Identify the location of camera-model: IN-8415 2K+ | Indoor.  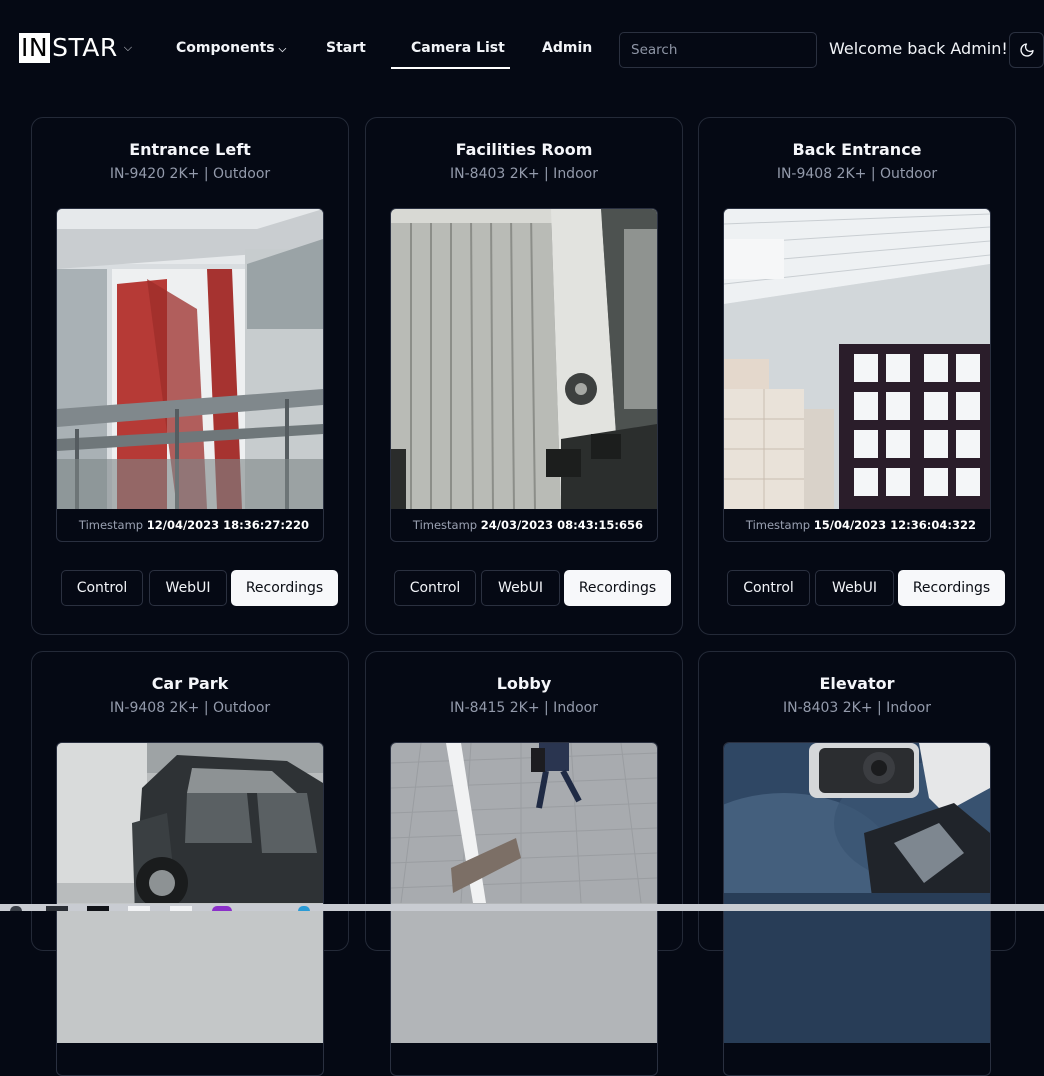
(524, 708).